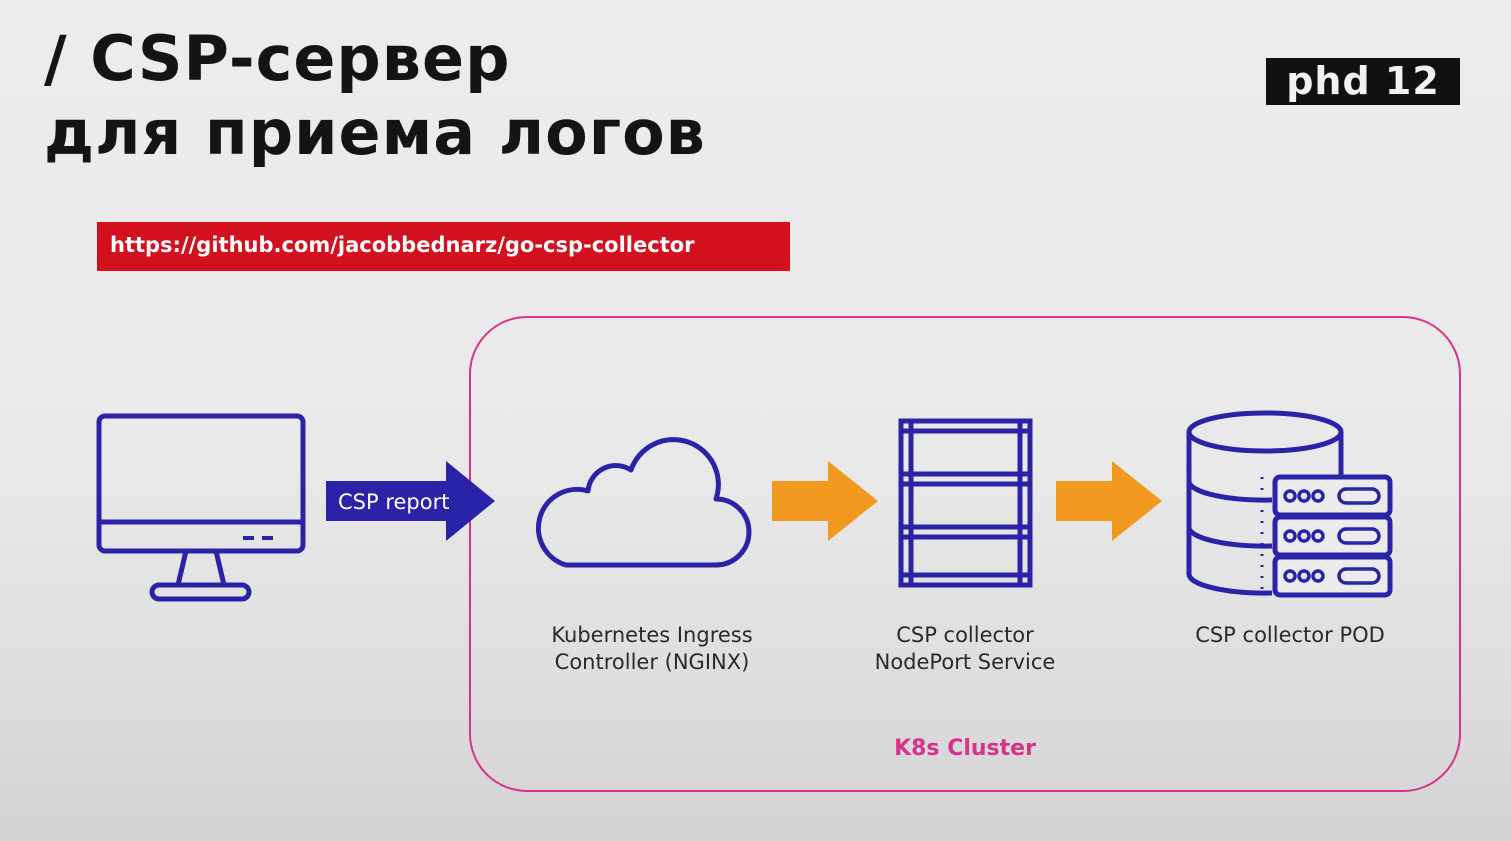 This screenshot has width=1511, height=841. What do you see at coordinates (652, 648) in the screenshot?
I see `ingress-controller-label: Kubernetes Ingress Controller (NGINX)` at bounding box center [652, 648].